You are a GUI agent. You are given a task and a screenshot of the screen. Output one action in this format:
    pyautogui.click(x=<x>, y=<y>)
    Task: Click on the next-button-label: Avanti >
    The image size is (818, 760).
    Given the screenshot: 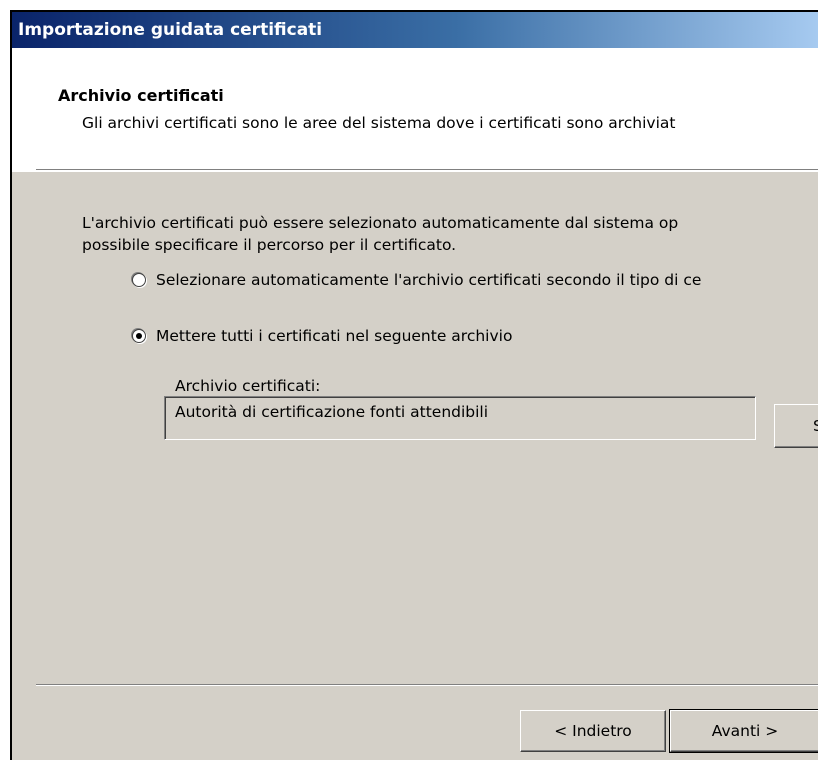 What is the action you would take?
    pyautogui.click(x=745, y=731)
    